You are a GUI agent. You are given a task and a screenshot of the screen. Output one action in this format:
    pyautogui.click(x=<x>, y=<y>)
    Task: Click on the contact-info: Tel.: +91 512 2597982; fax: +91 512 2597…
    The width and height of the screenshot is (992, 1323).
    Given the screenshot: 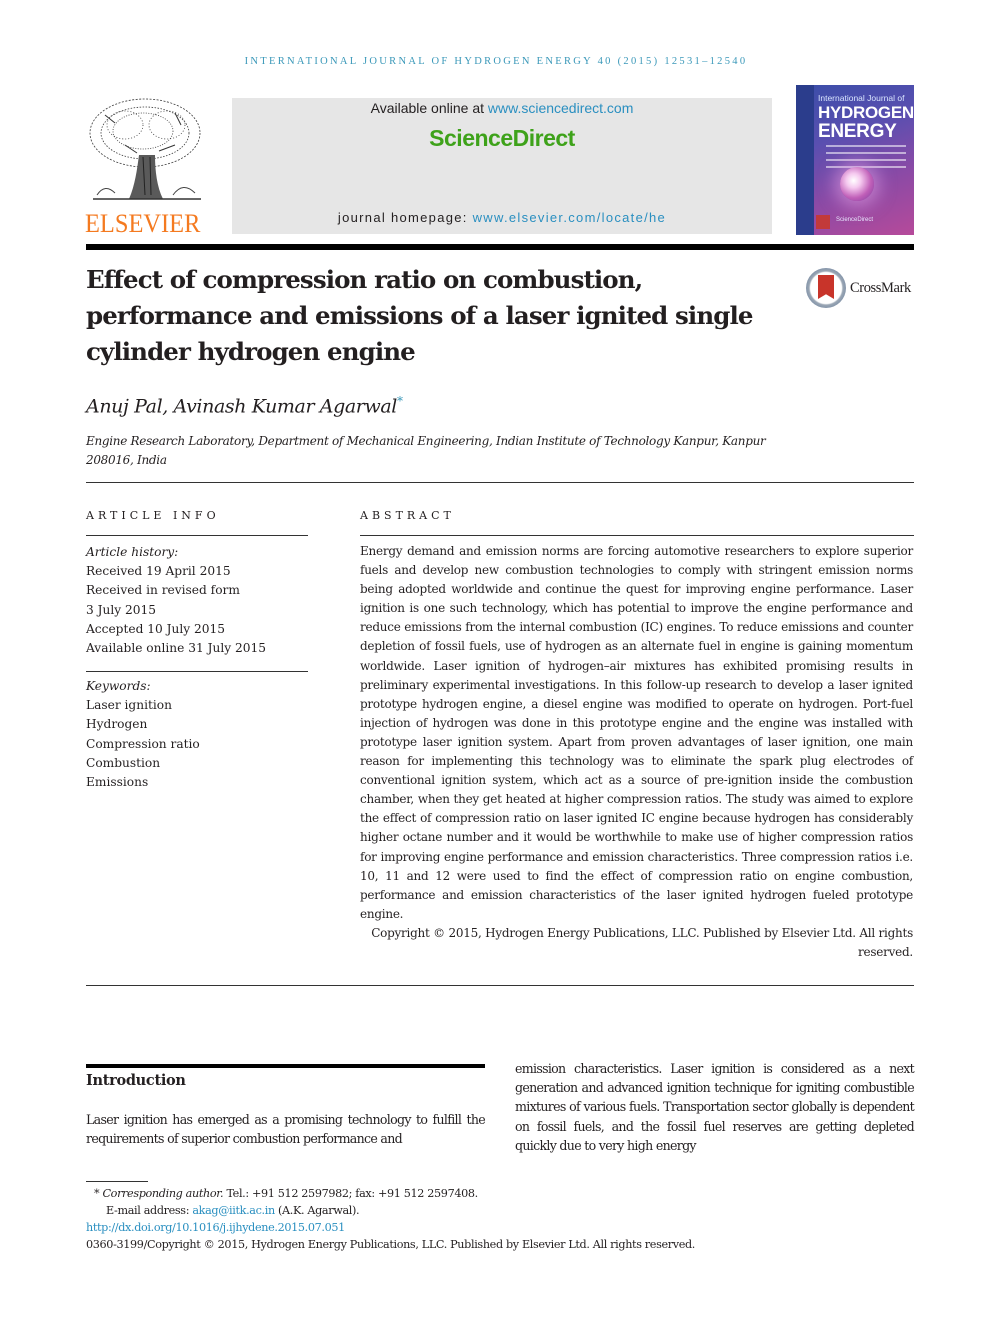 What is the action you would take?
    pyautogui.click(x=350, y=1193)
    